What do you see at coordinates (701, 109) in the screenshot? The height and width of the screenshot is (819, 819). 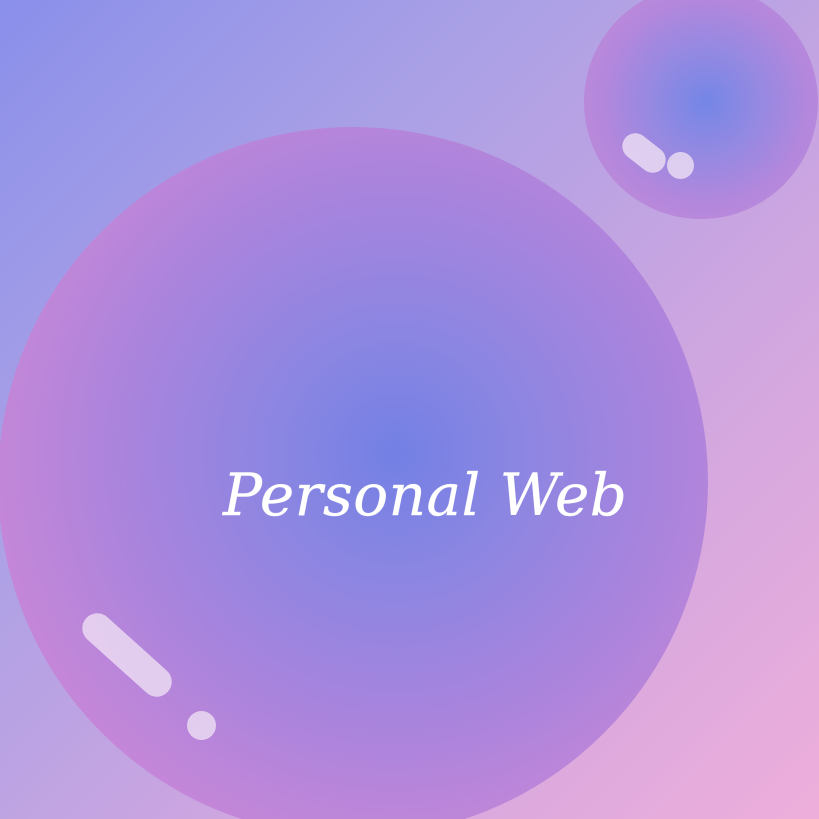 I see `small-bubble` at bounding box center [701, 109].